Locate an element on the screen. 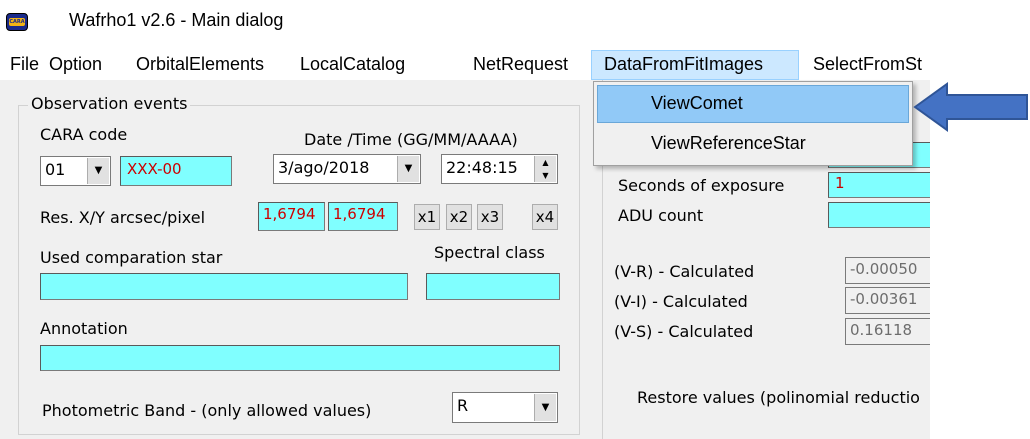  spectral-class-input is located at coordinates (493, 286).